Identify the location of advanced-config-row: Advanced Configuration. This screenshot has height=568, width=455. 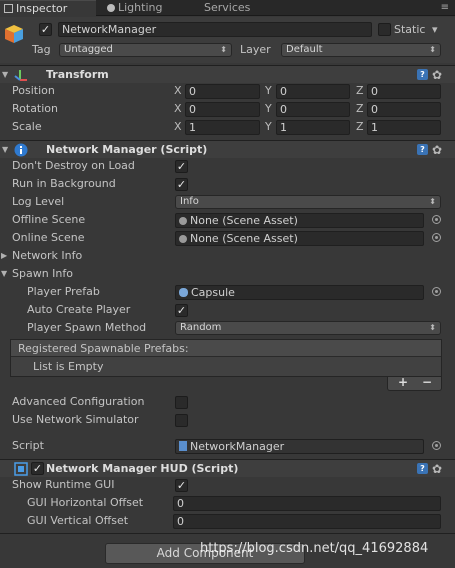
(227, 402).